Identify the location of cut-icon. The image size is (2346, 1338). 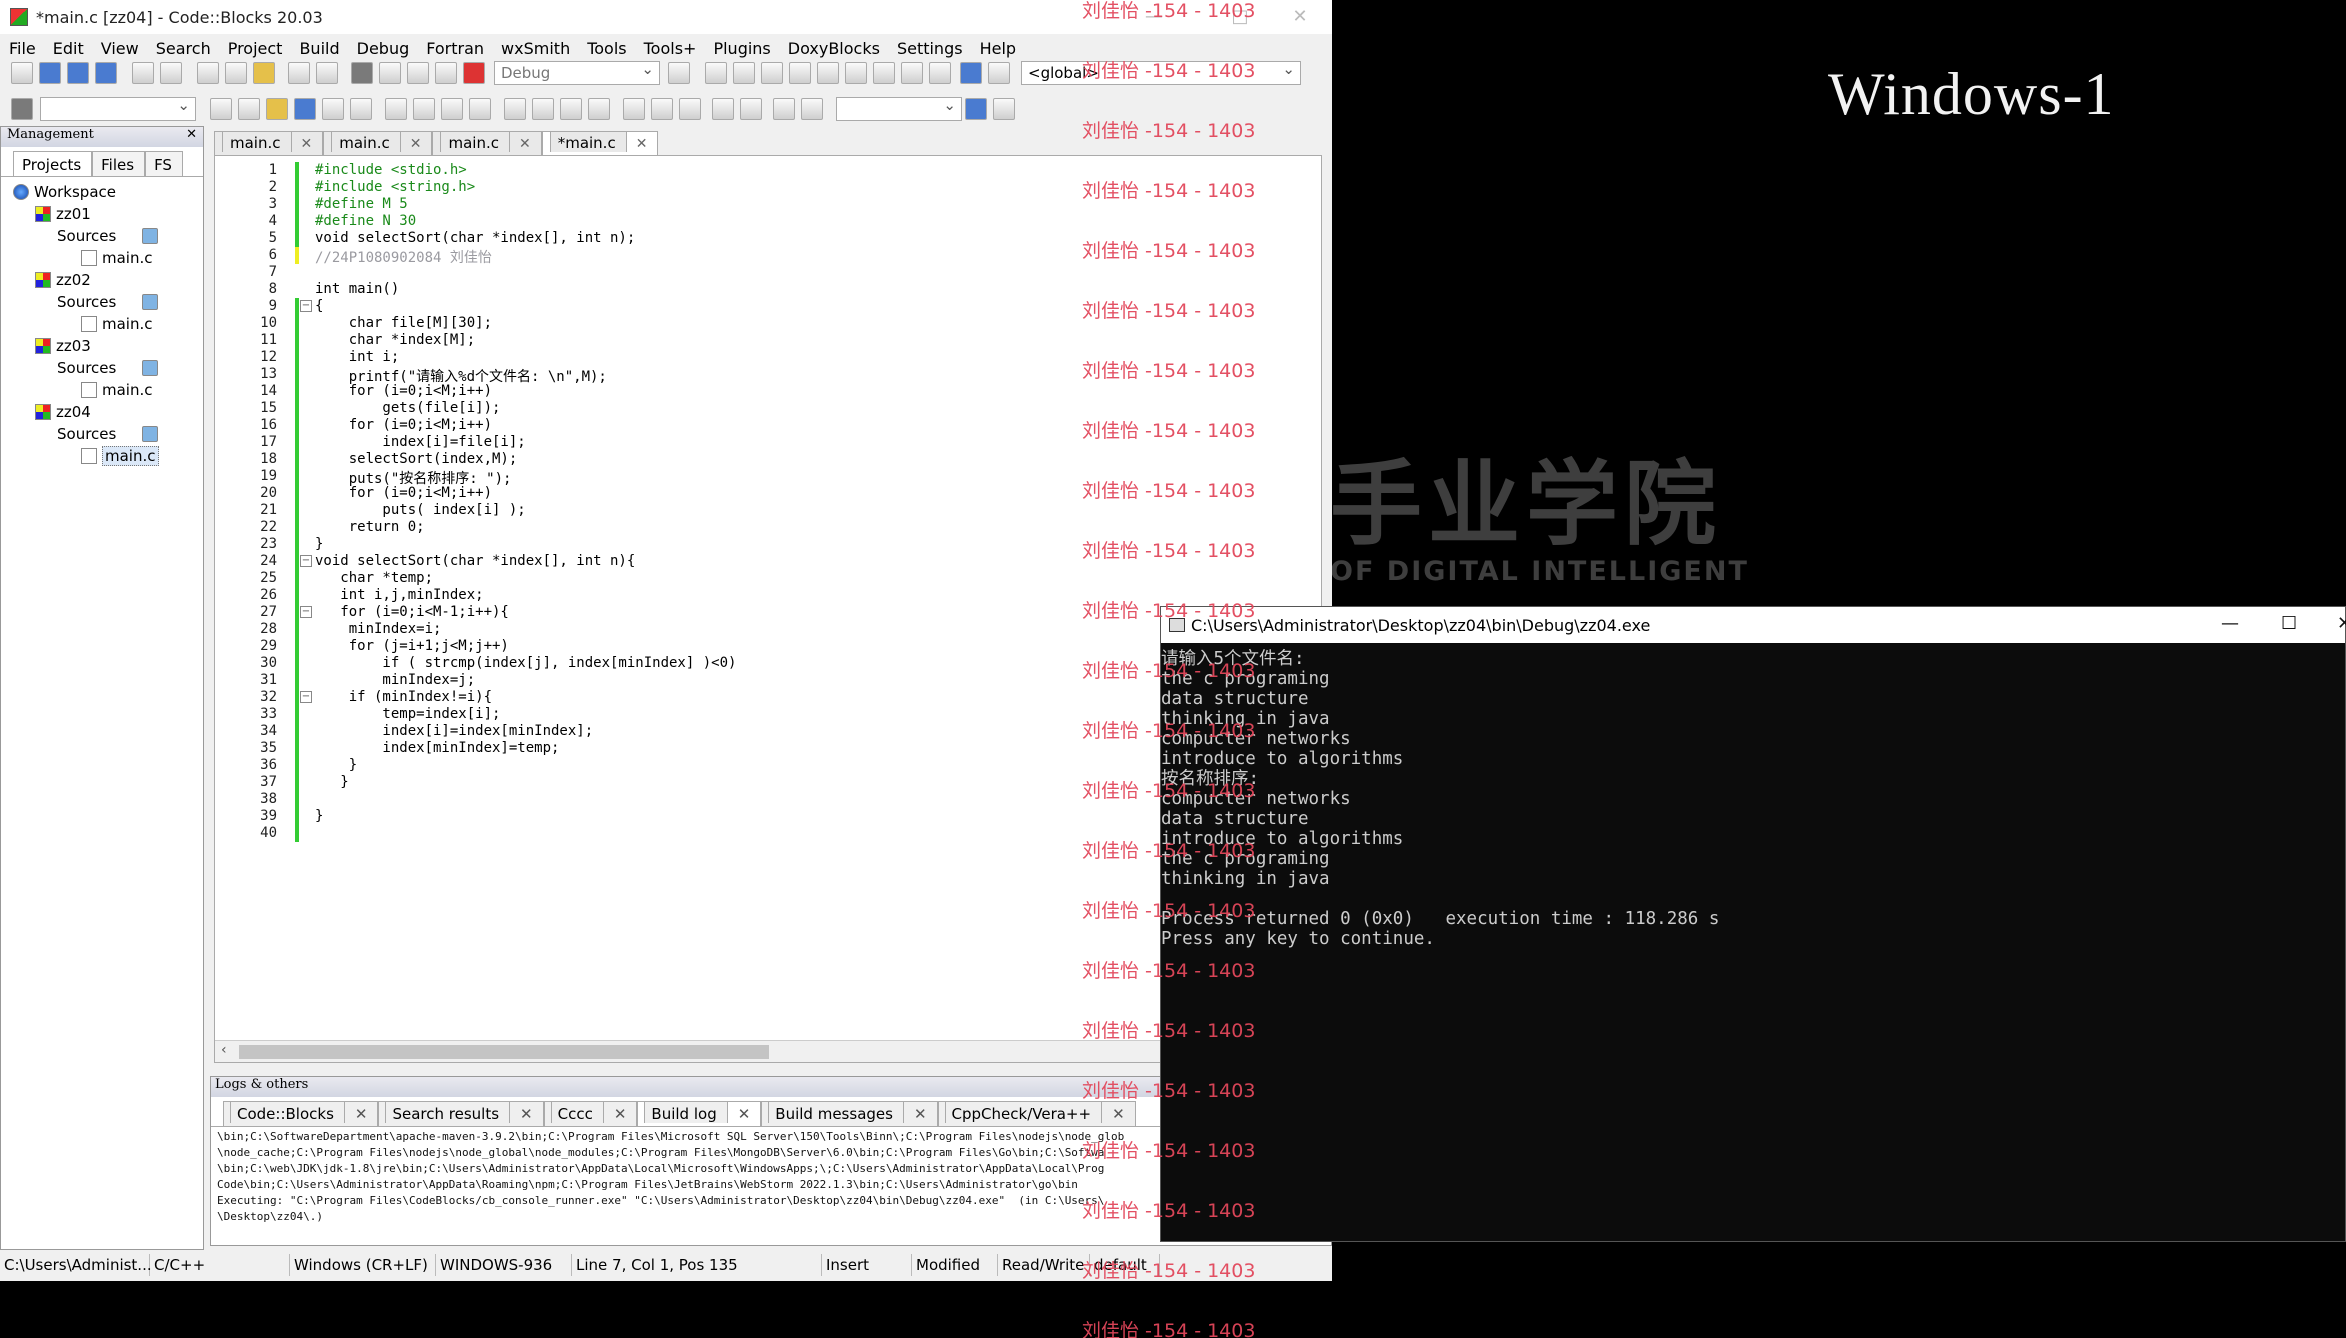
(208, 73).